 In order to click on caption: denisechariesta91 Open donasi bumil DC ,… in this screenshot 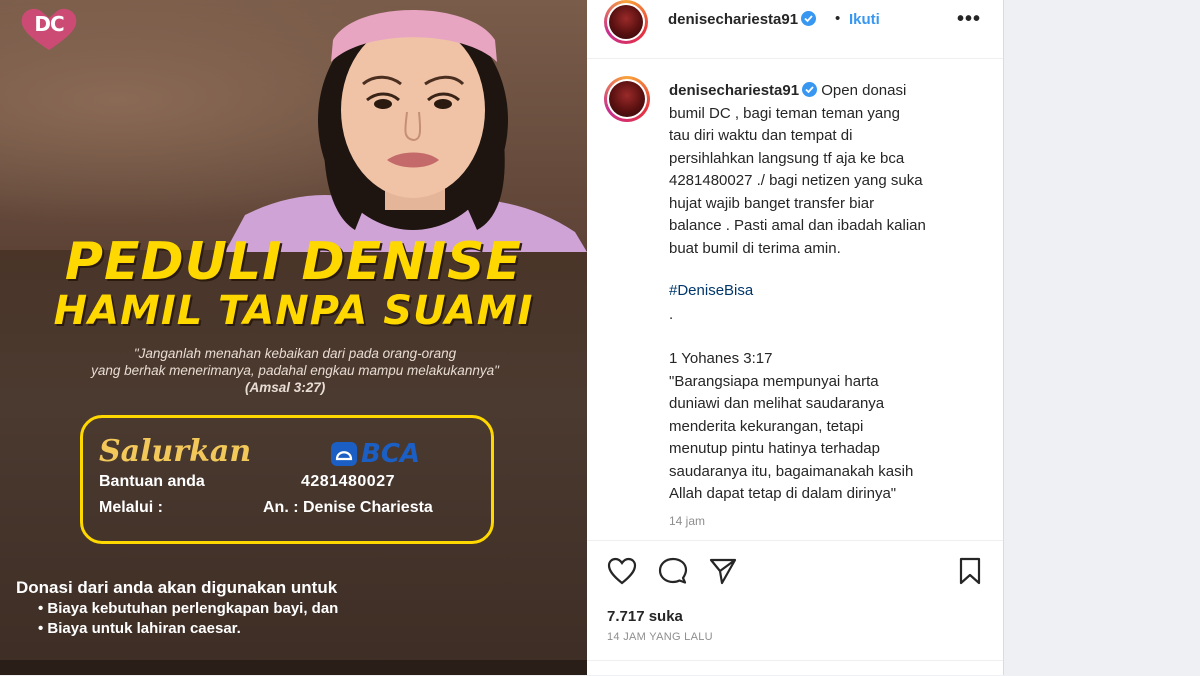, I will do `click(819, 170)`.